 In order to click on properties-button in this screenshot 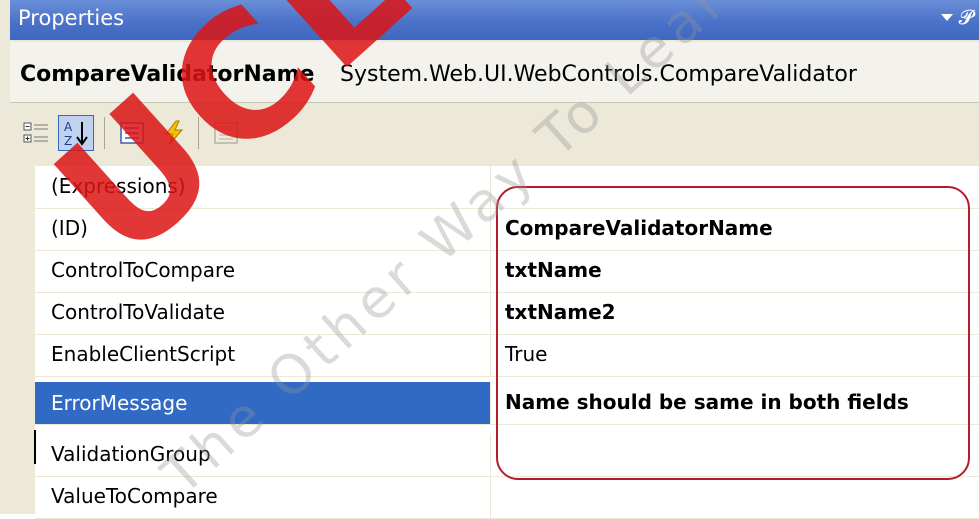, I will do `click(132, 133)`.